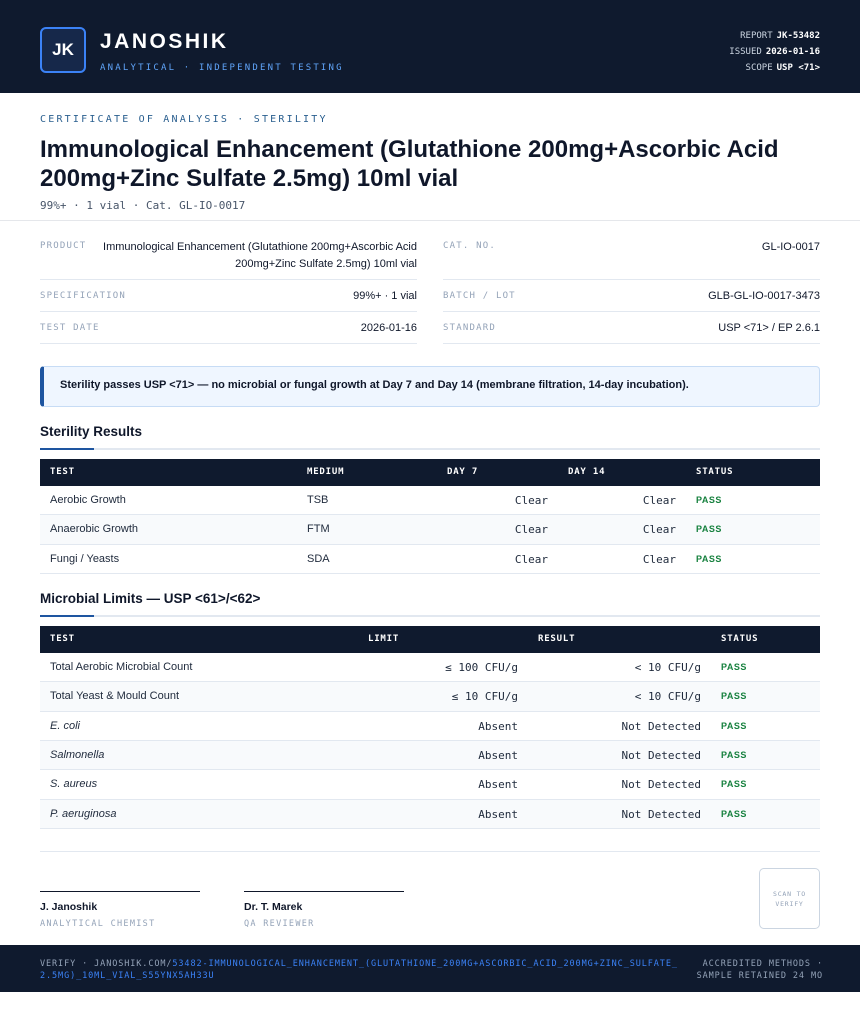 This screenshot has height=1020, width=860. What do you see at coordinates (430, 472) in the screenshot?
I see `sterility-table-header: TEST MEDIUM DAY 7 DAY 14 STATUS` at bounding box center [430, 472].